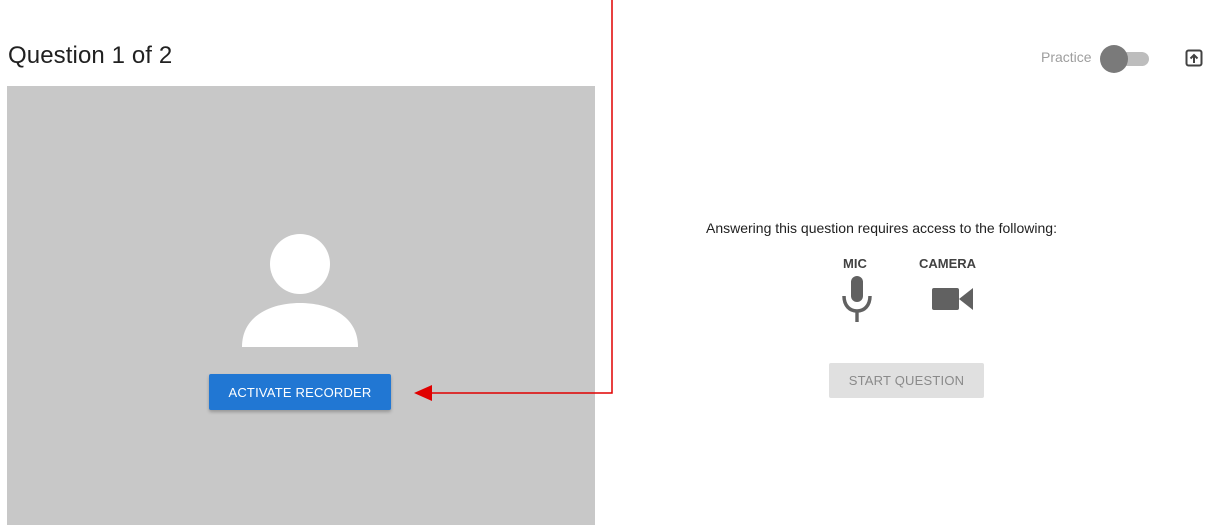 This screenshot has width=1207, height=525. I want to click on export-box-icon, so click(1194, 58).